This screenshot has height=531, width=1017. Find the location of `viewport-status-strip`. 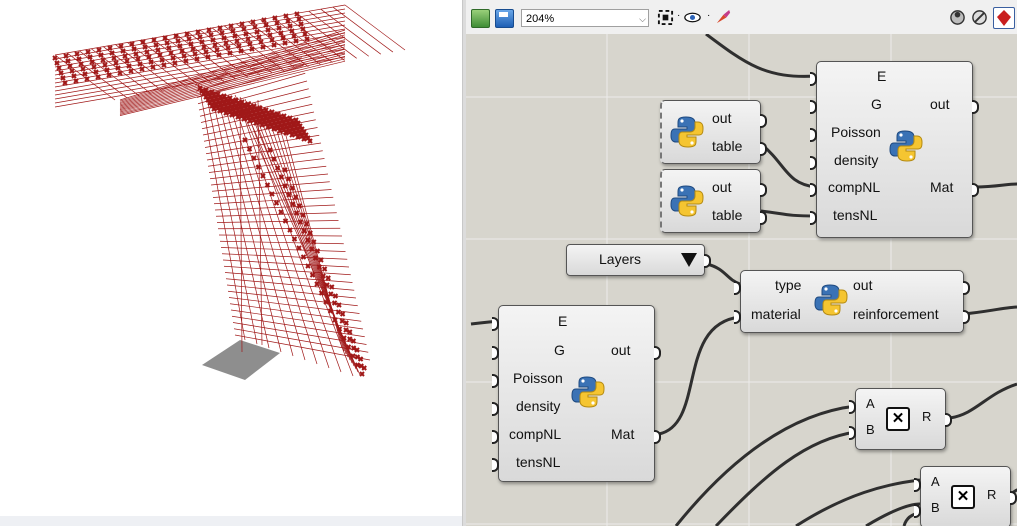

viewport-status-strip is located at coordinates (231, 521).